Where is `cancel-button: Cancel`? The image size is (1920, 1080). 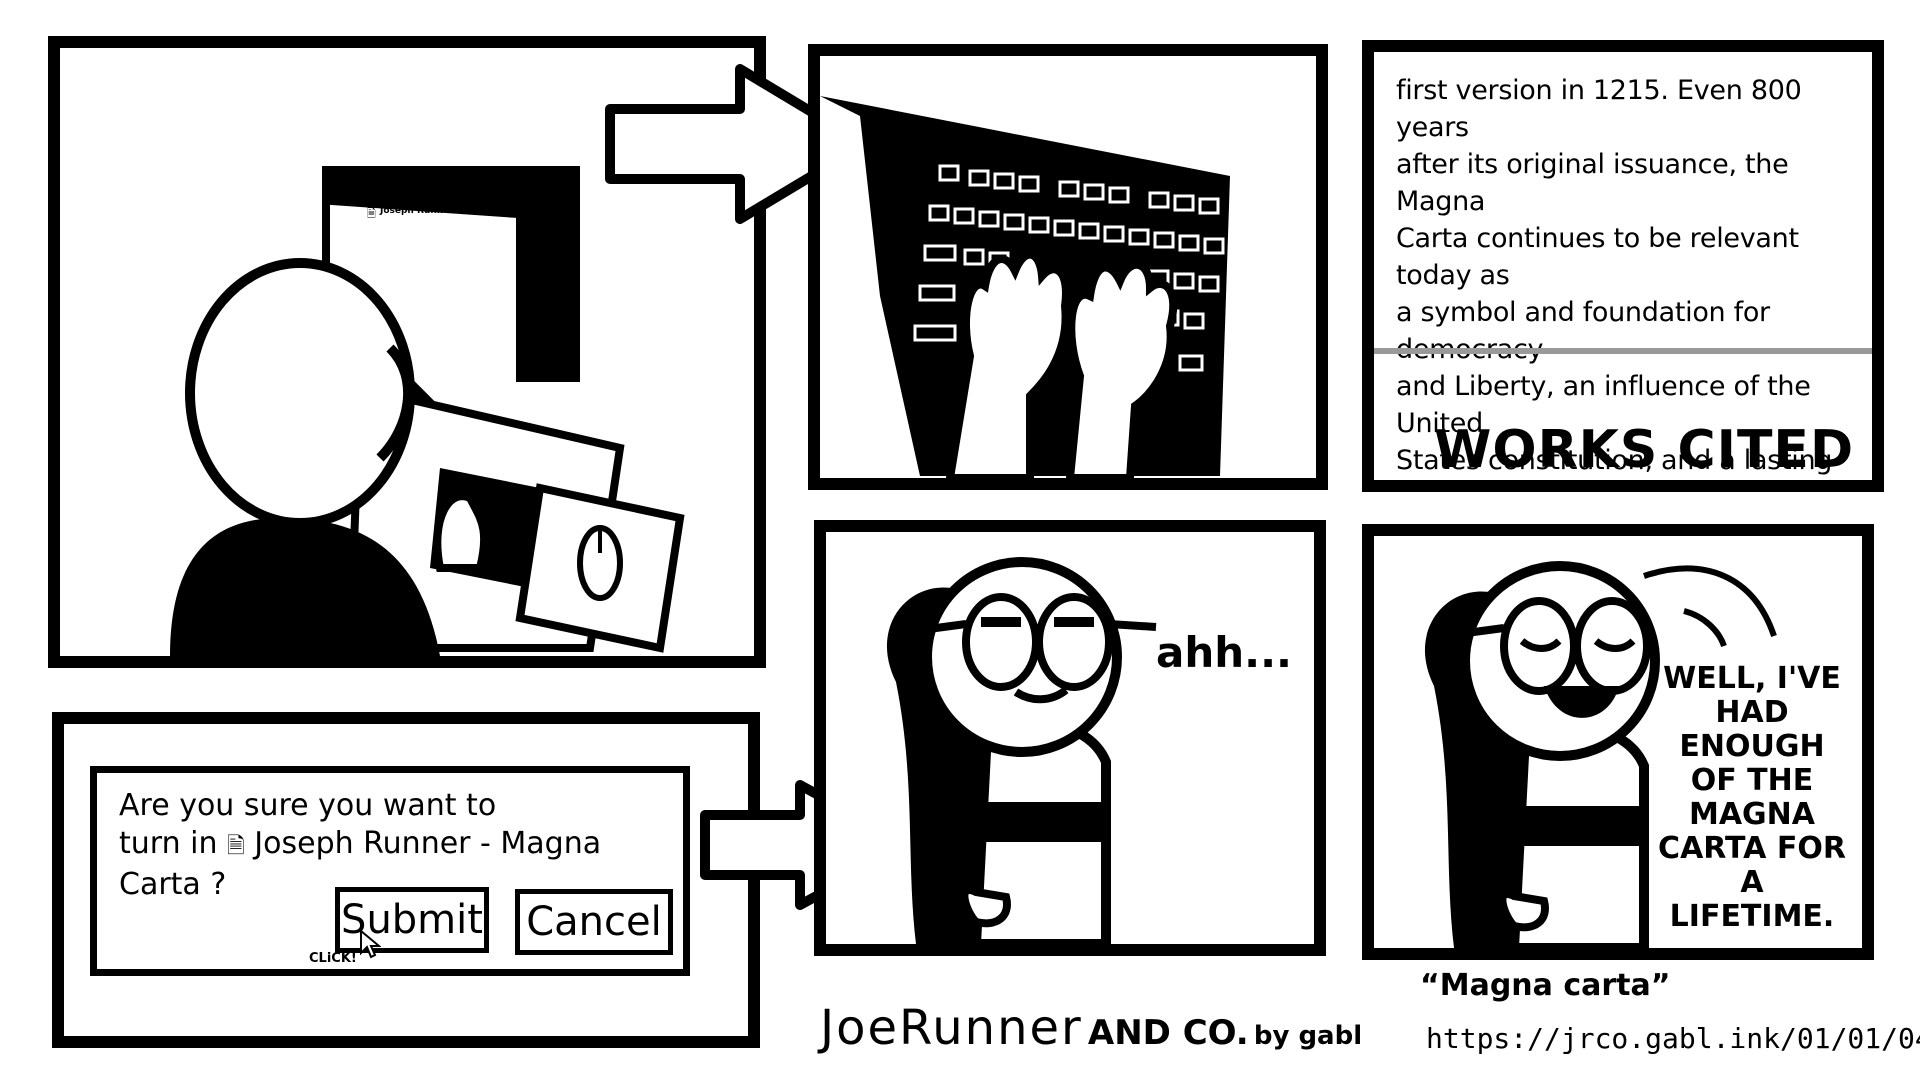 cancel-button: Cancel is located at coordinates (594, 922).